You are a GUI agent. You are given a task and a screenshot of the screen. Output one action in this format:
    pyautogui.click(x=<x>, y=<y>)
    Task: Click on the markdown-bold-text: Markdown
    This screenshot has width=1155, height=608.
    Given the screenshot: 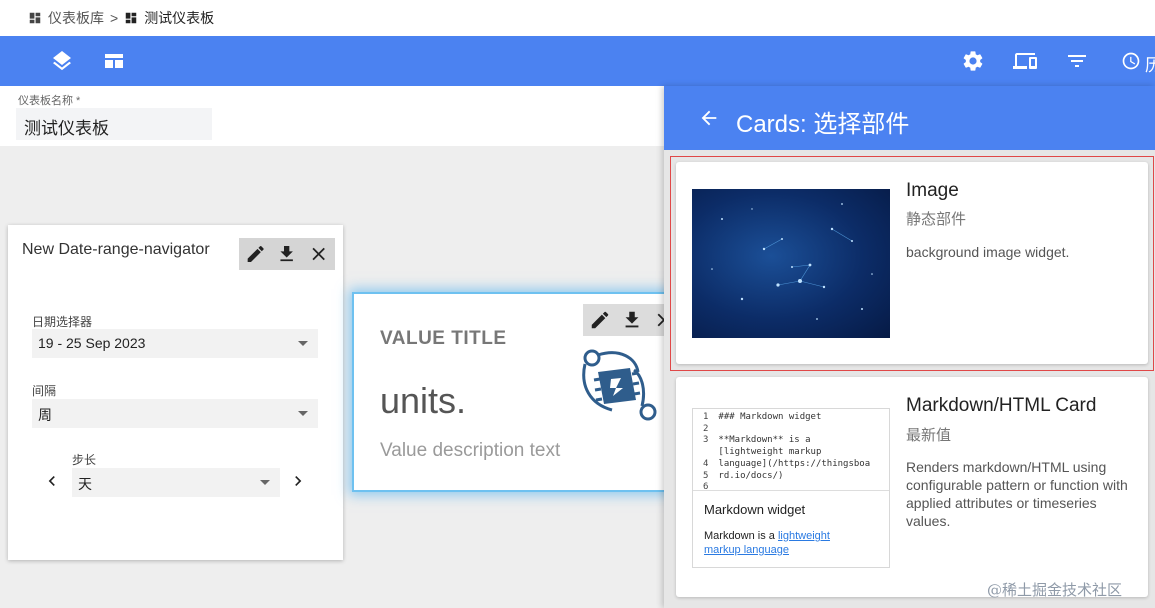 What is the action you would take?
    pyautogui.click(x=729, y=536)
    